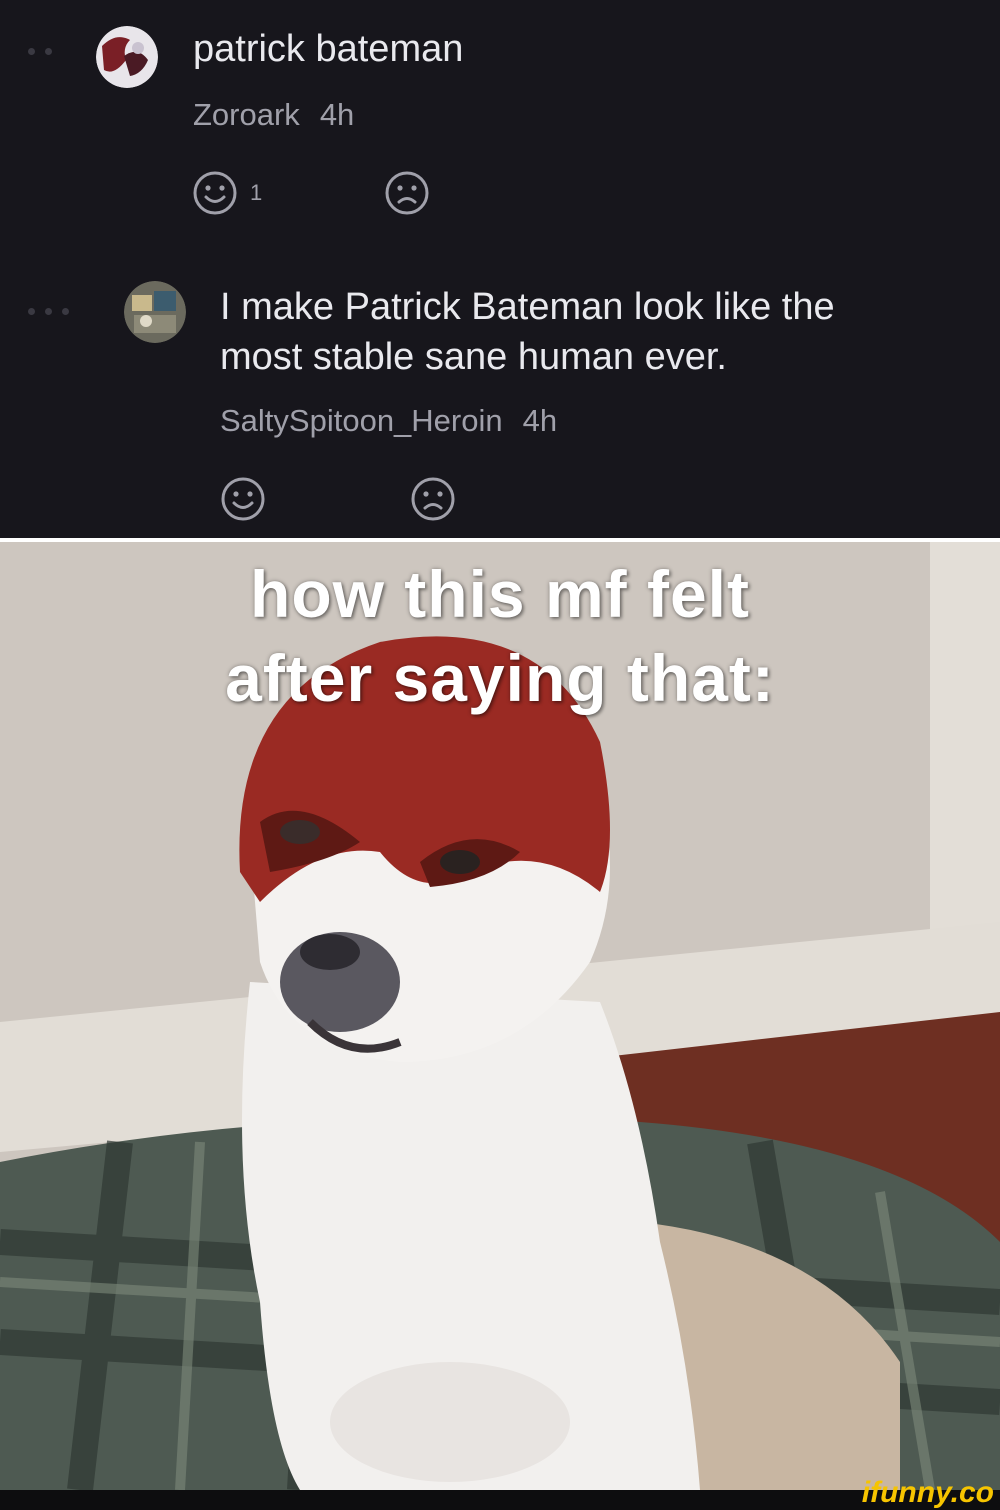  Describe the element at coordinates (256, 192) in the screenshot. I see `like-count: 1` at that location.